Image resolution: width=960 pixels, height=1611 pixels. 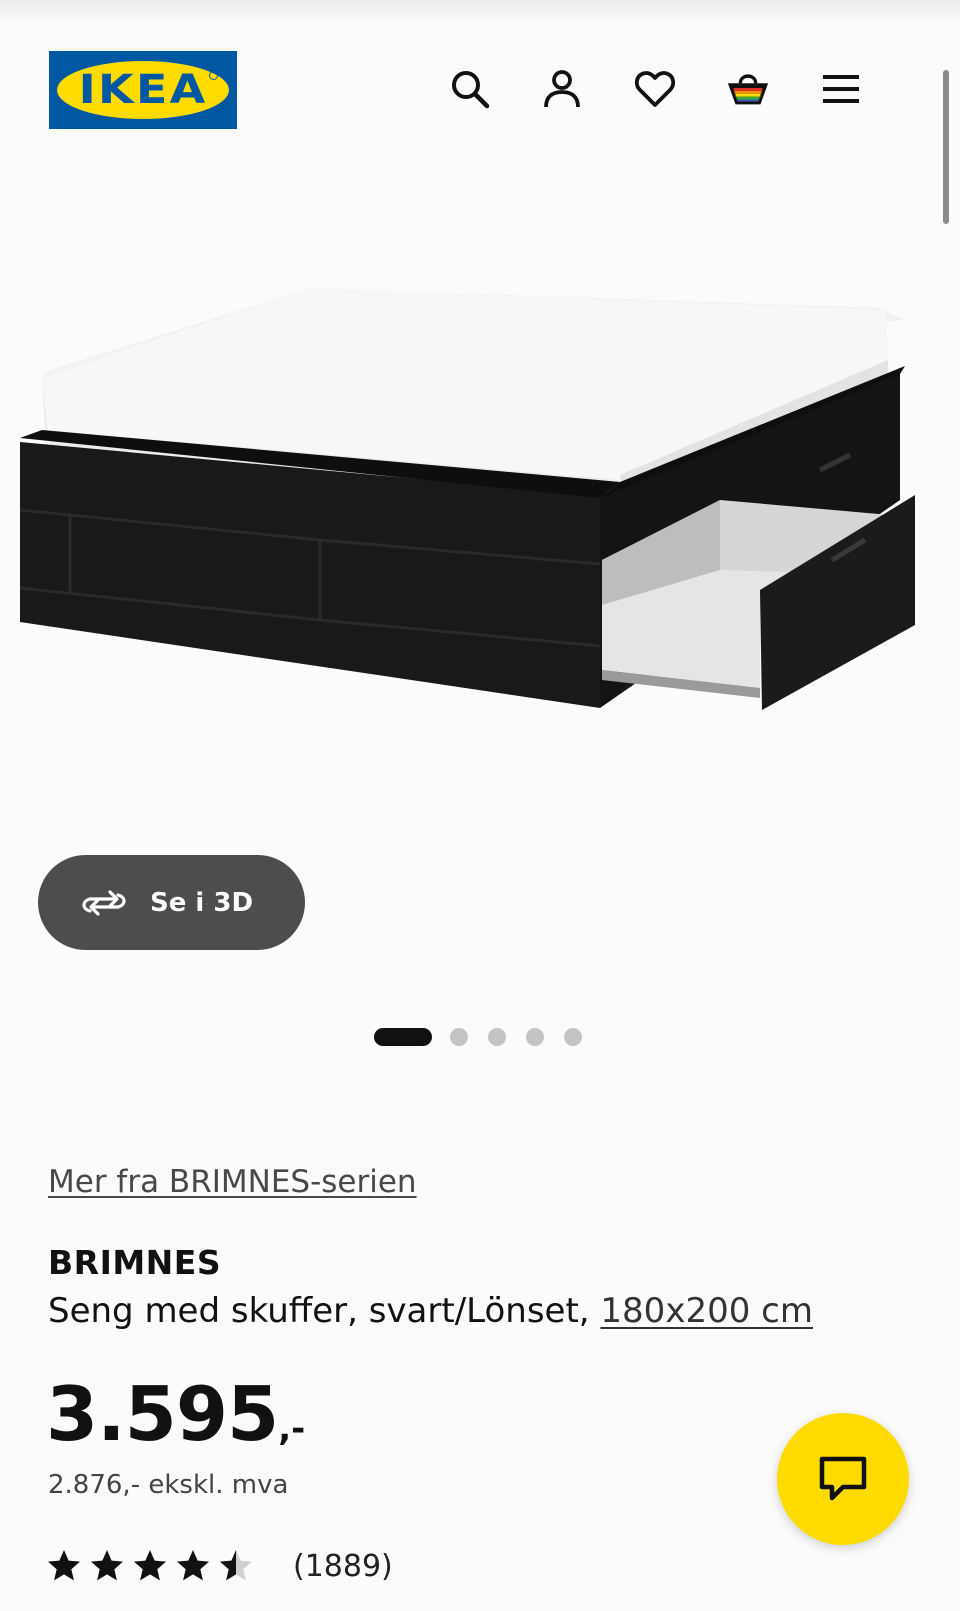 What do you see at coordinates (135, 1262) in the screenshot?
I see `product-name: BRIMNES` at bounding box center [135, 1262].